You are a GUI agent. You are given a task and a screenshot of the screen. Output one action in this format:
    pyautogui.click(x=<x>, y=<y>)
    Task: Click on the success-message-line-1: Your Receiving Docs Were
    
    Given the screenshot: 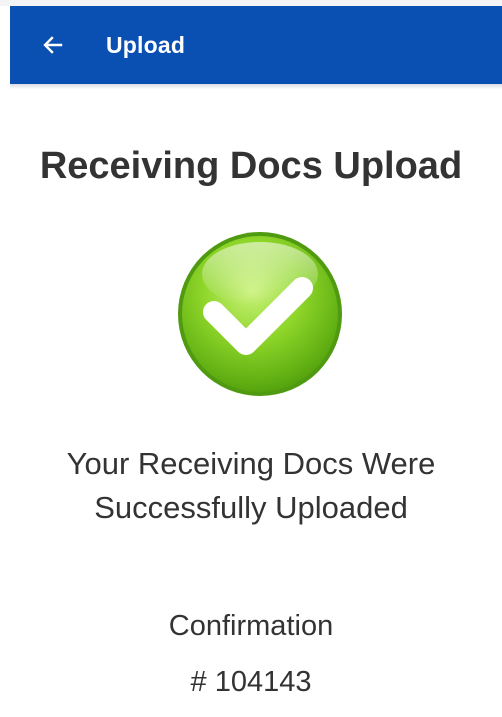 What is the action you would take?
    pyautogui.click(x=251, y=463)
    